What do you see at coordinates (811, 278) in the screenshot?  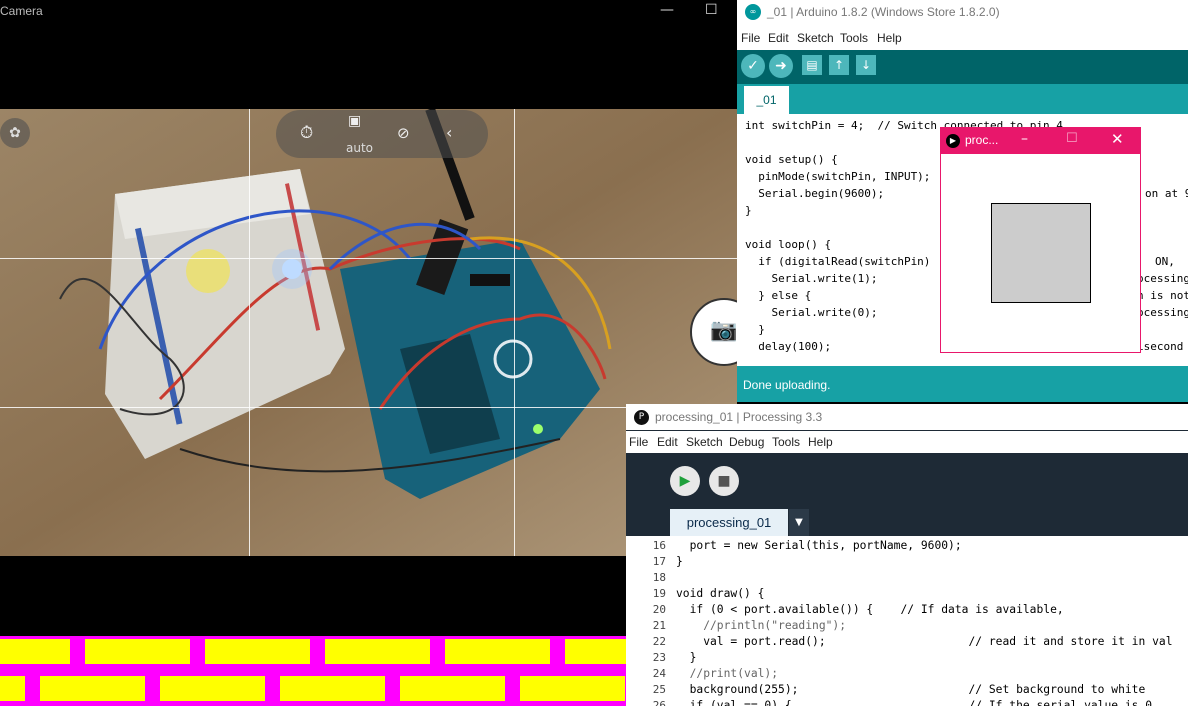 I see `code-line: Serial.write(1);` at bounding box center [811, 278].